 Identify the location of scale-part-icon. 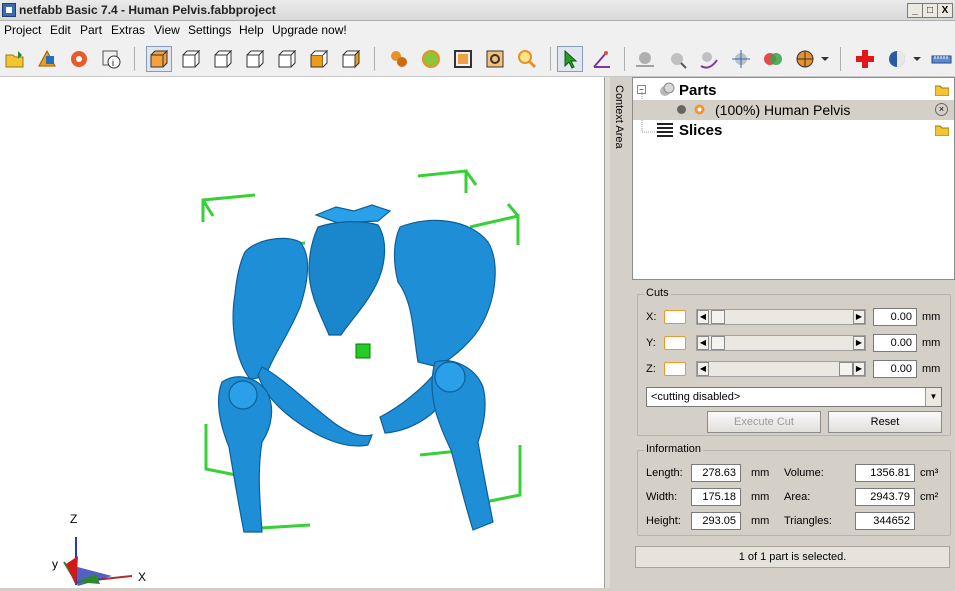
(741, 59).